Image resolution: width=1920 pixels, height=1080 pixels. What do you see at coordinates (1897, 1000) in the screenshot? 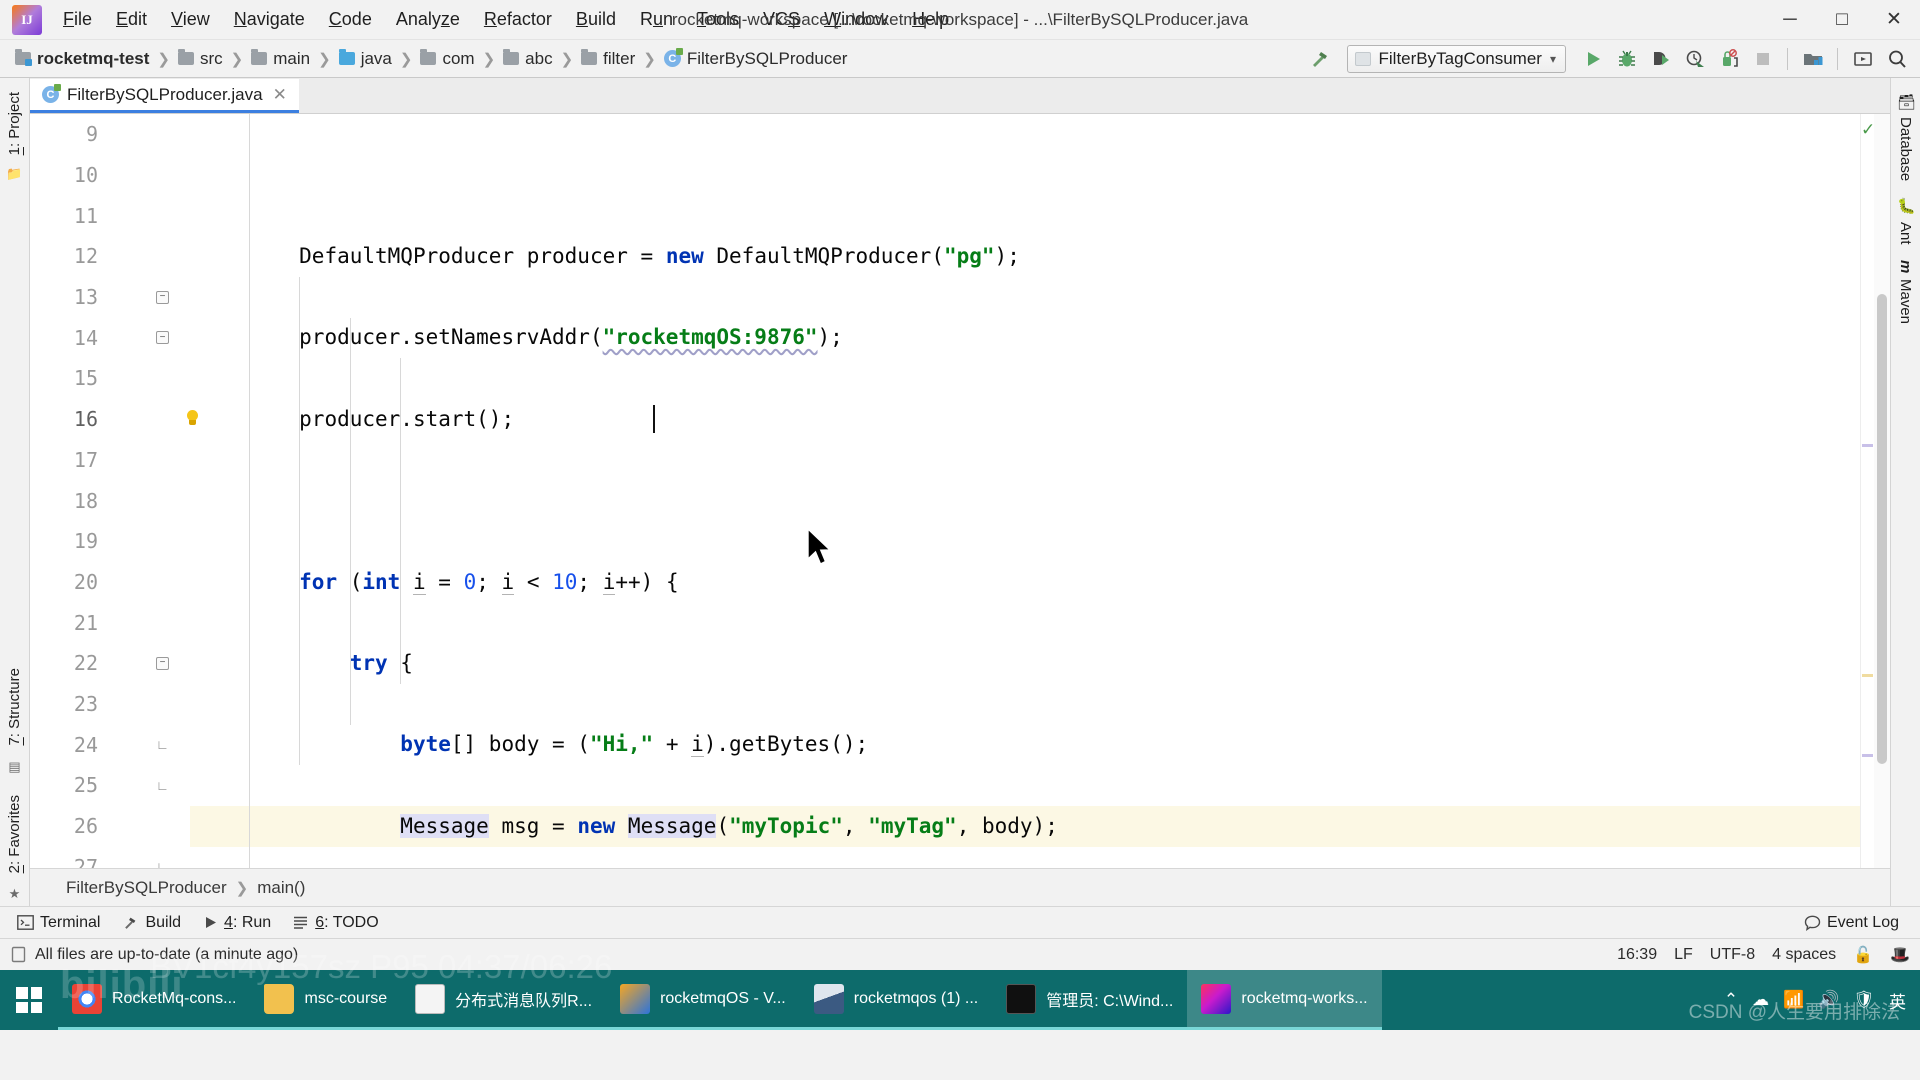
I see `ime-indicator: 英` at bounding box center [1897, 1000].